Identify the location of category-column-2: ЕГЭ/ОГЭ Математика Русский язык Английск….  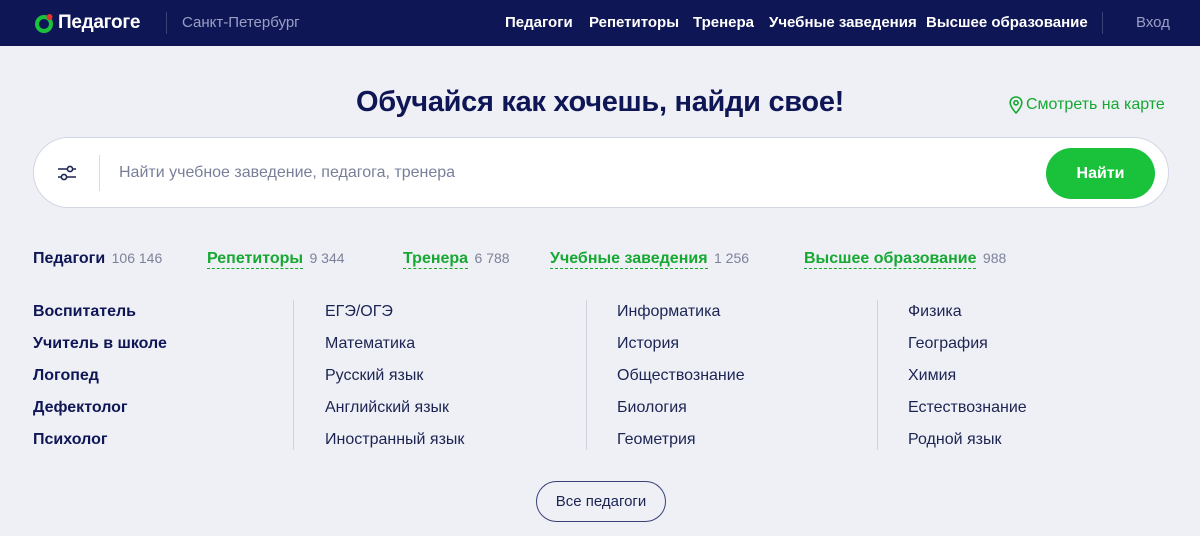
(394, 382).